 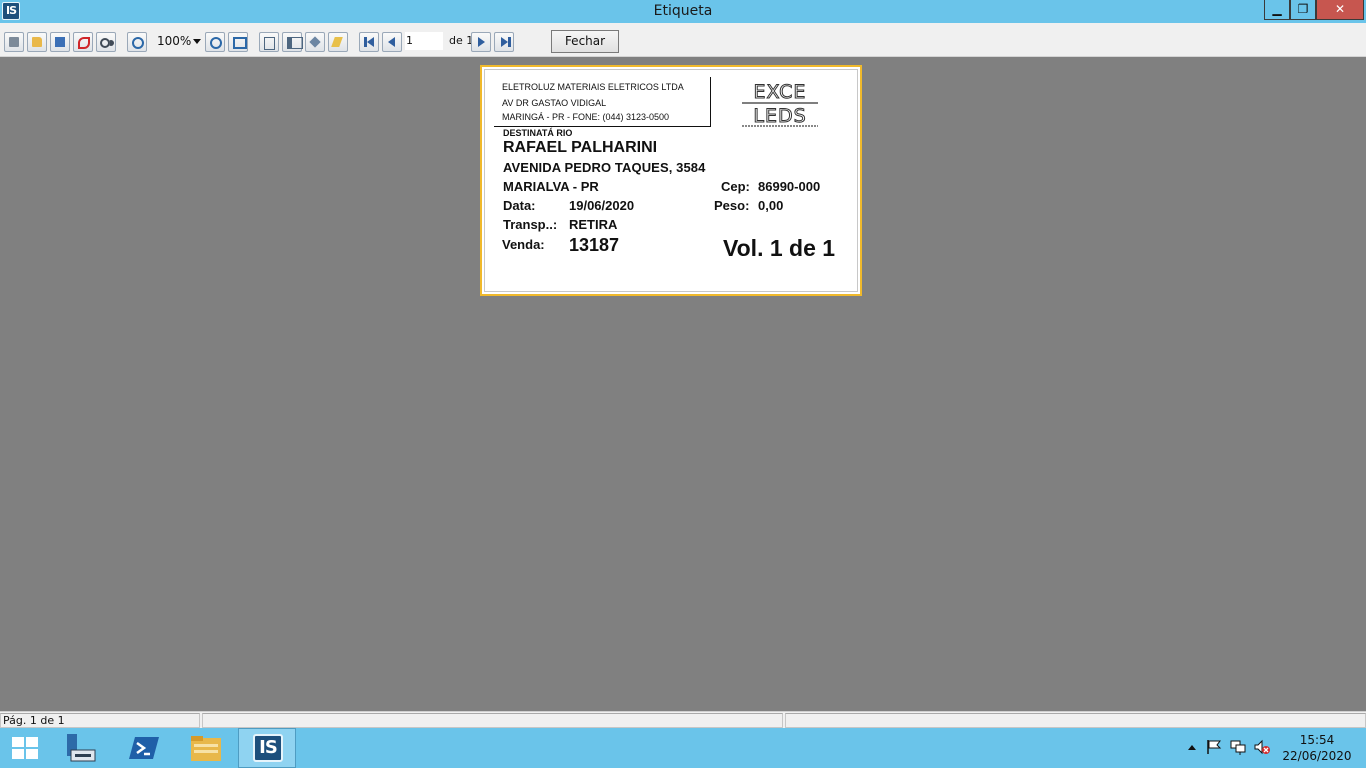 What do you see at coordinates (1192, 747) in the screenshot?
I see `show-hidden-icons-icon` at bounding box center [1192, 747].